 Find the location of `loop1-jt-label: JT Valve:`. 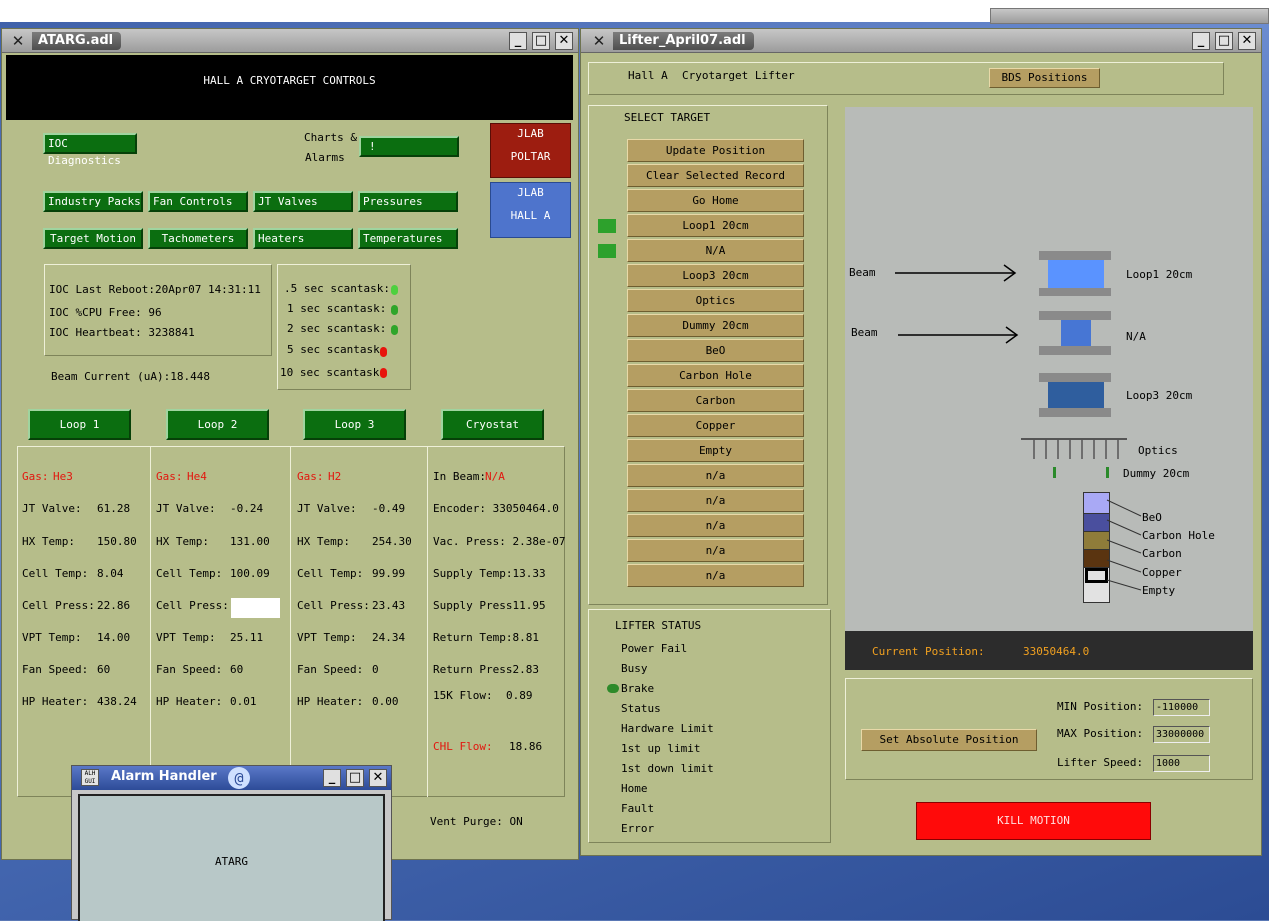

loop1-jt-label: JT Valve: is located at coordinates (52, 508).